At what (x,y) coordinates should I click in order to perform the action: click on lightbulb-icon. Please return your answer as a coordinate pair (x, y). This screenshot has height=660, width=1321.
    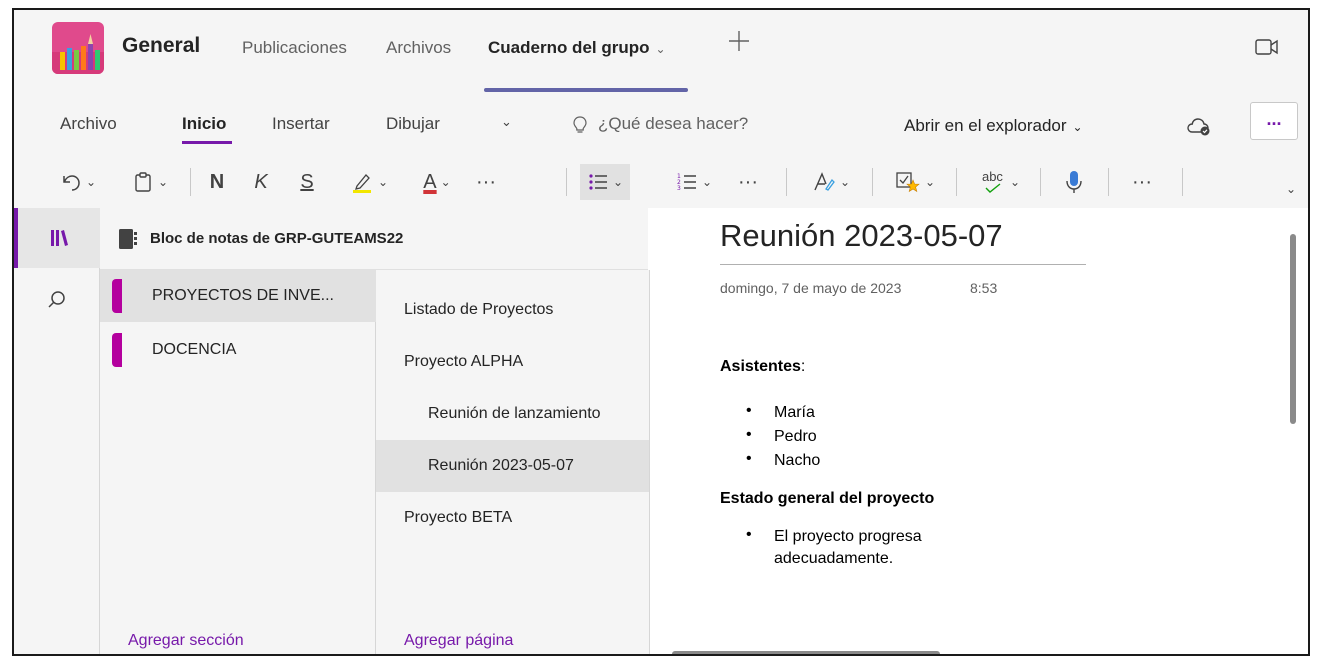
    Looking at the image, I should click on (580, 124).